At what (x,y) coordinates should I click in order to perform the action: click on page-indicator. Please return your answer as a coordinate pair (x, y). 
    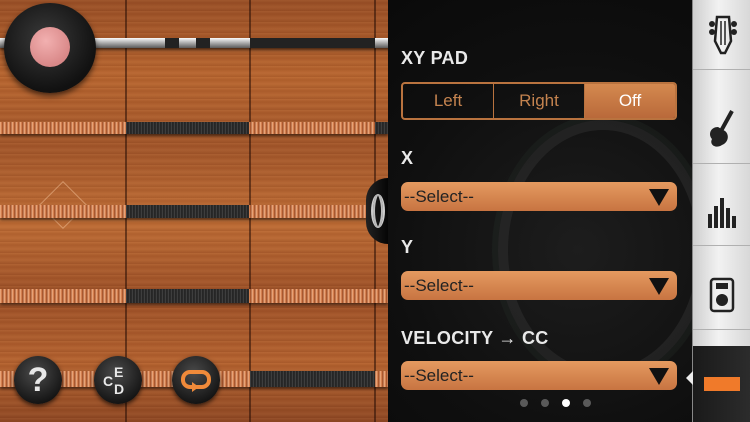
    Looking at the image, I should click on (555, 403).